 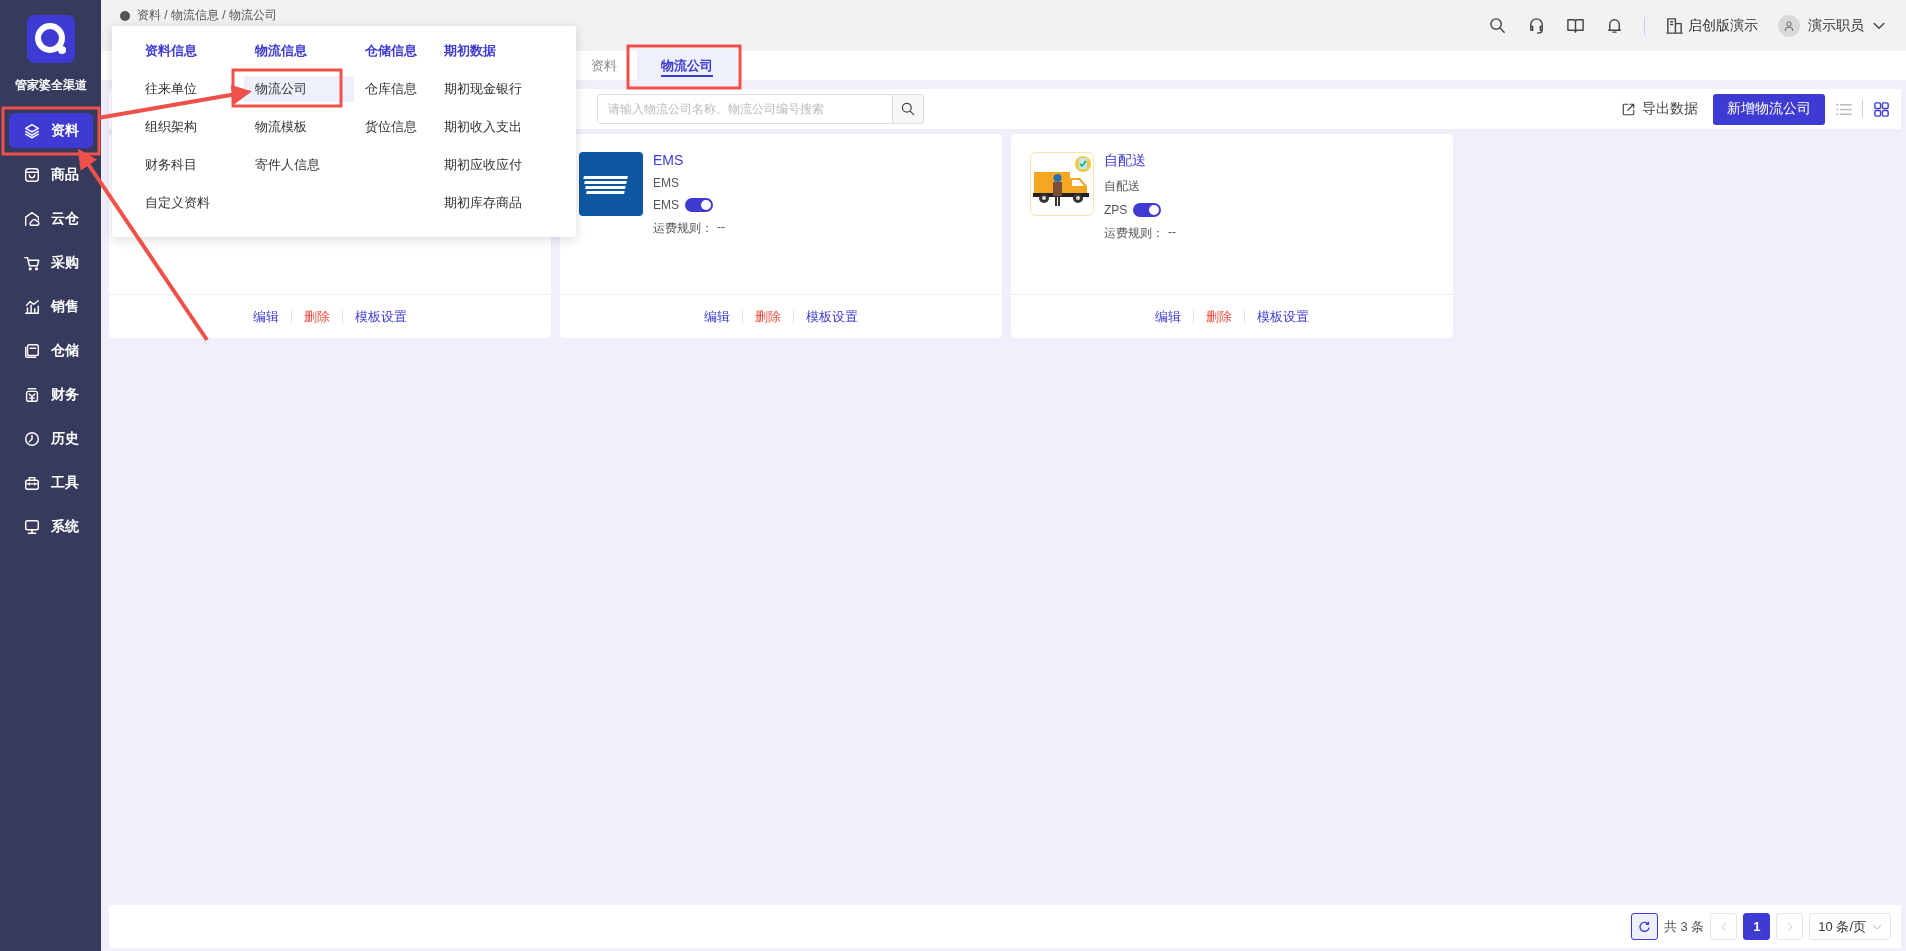 What do you see at coordinates (50, 39) in the screenshot?
I see `app-logo-icon` at bounding box center [50, 39].